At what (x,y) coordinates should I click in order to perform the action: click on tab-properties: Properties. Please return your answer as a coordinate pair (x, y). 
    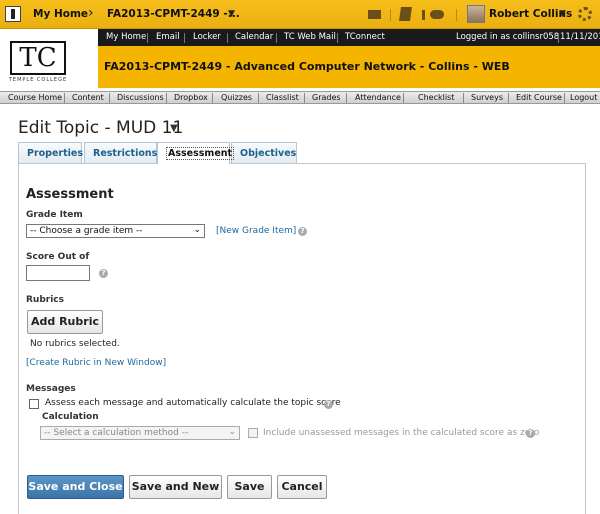
    Looking at the image, I should click on (50, 152).